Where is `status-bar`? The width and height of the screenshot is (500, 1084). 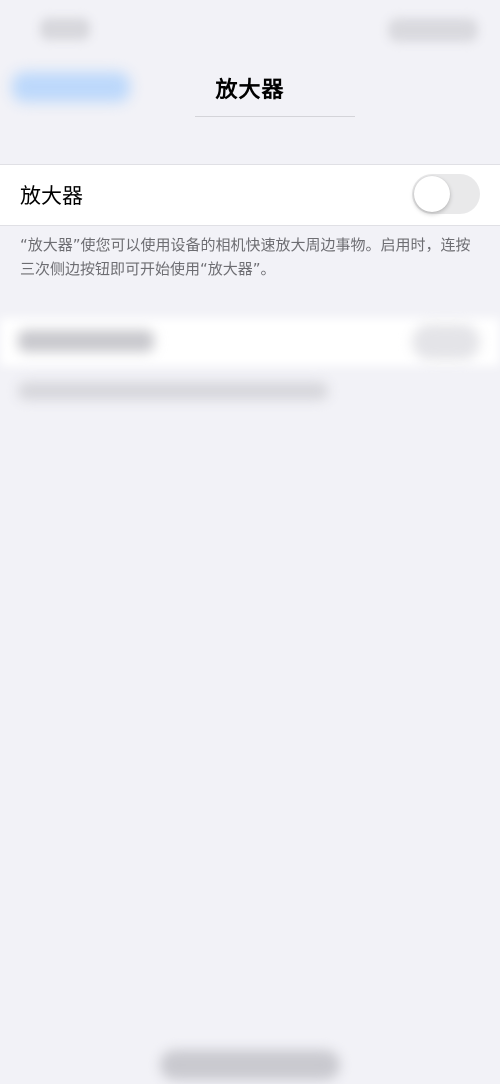
status-bar is located at coordinates (250, 30).